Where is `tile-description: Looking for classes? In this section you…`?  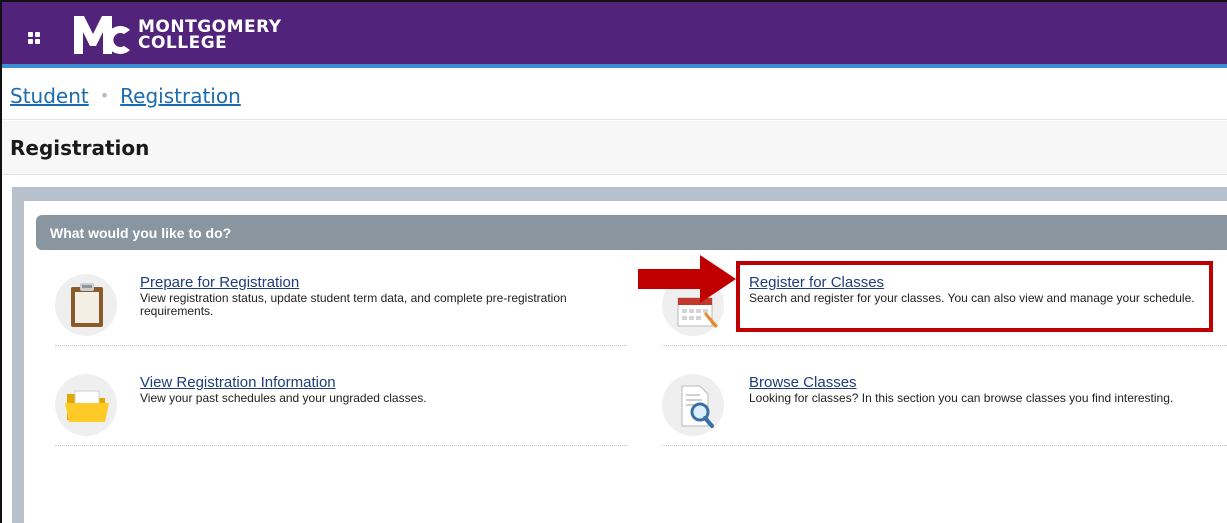 tile-description: Looking for classes? In this section you… is located at coordinates (961, 398).